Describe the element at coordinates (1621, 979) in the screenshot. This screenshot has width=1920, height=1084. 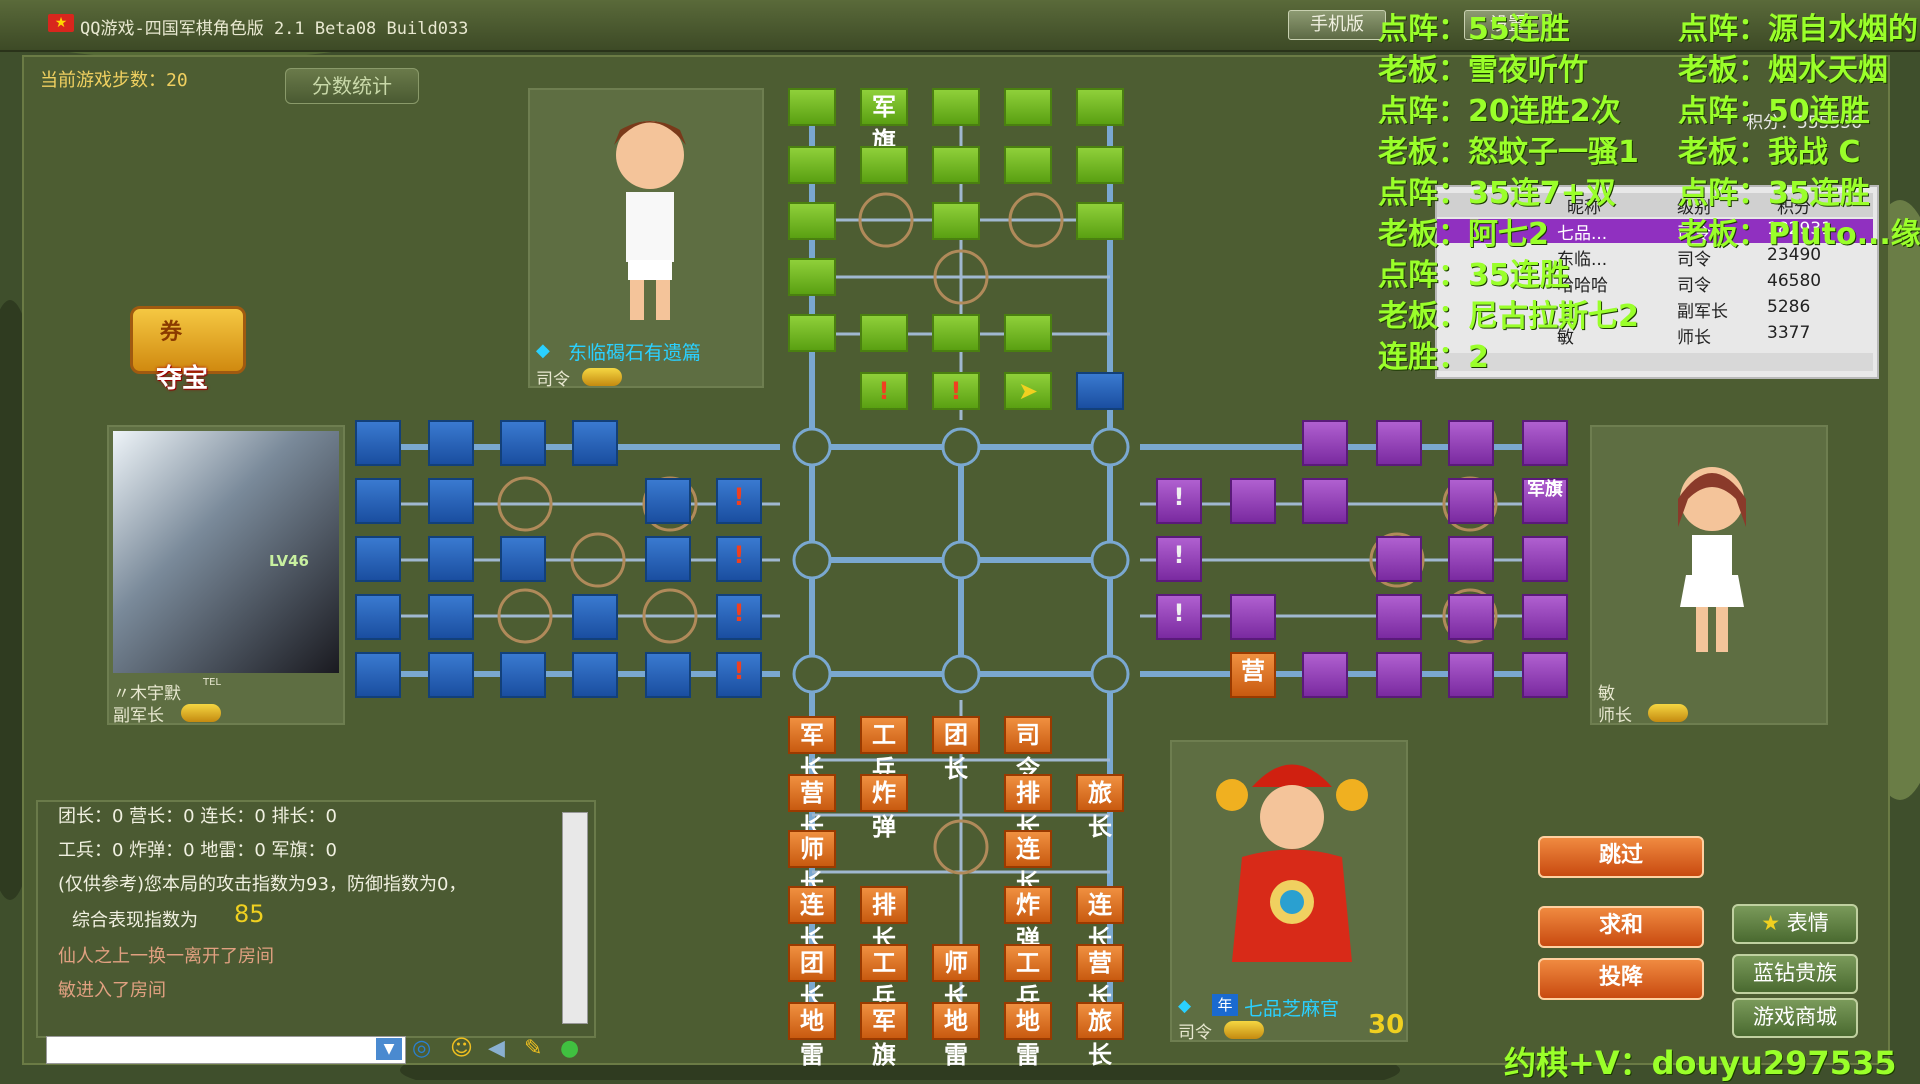
I see `surrender-button: 投降` at that location.